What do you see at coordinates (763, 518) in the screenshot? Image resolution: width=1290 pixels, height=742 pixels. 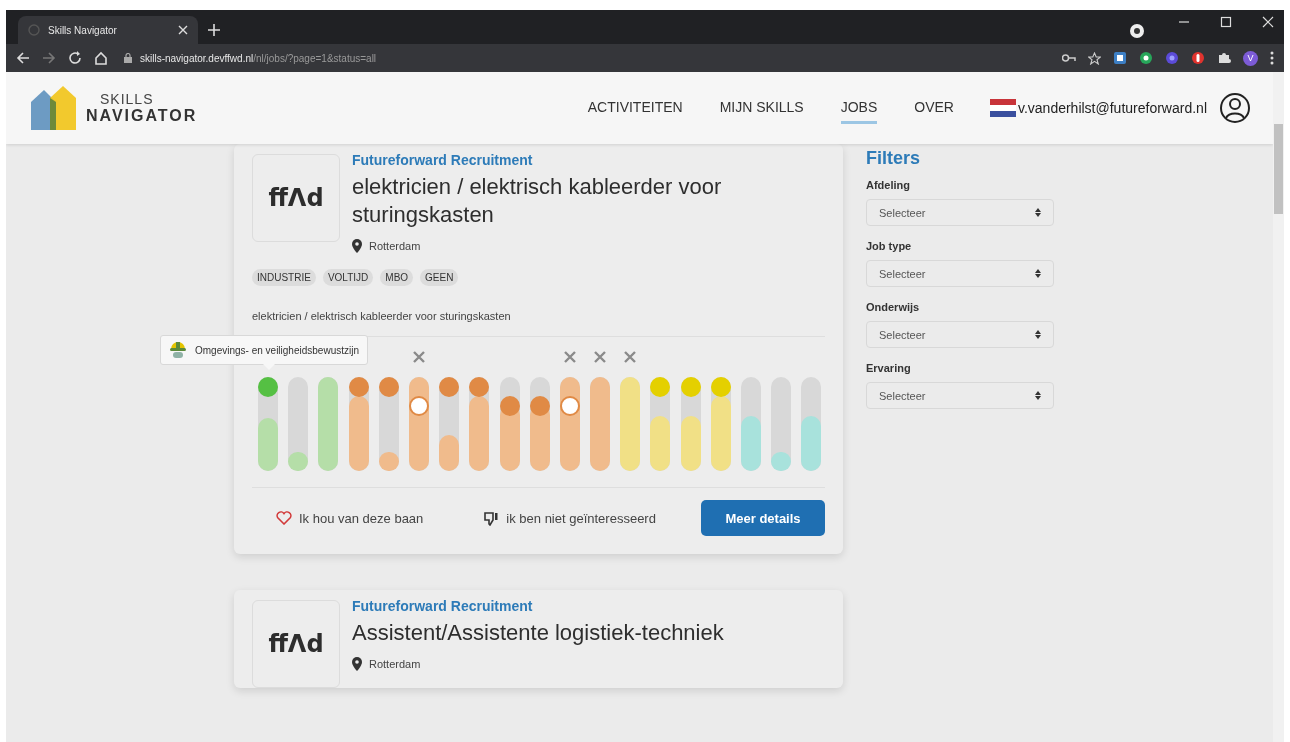 I see `details-button: Meer details` at bounding box center [763, 518].